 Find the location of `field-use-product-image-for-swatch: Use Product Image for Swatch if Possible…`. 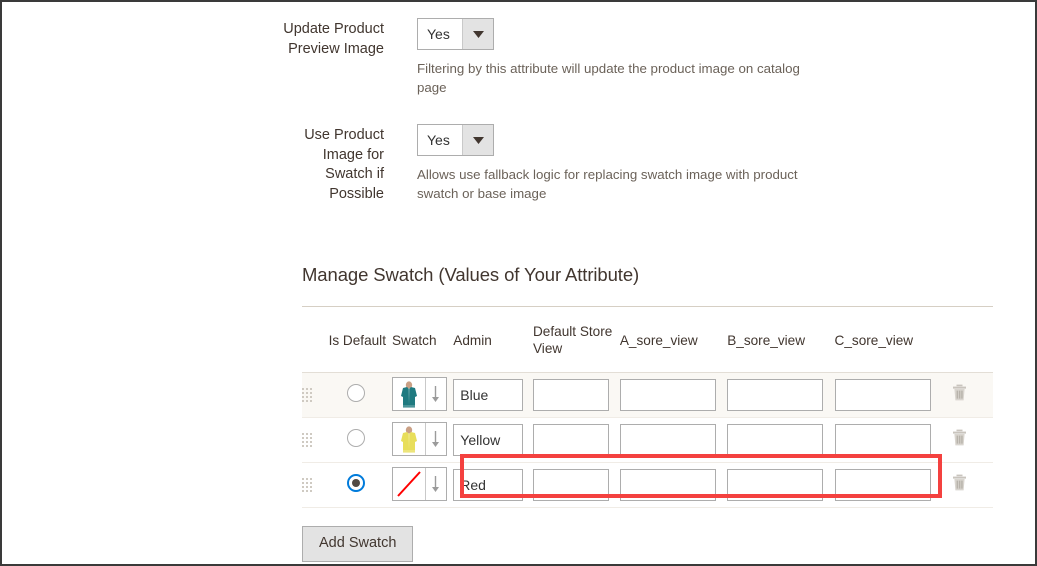

field-use-product-image-for-swatch: Use Product Image for Swatch if Possible… is located at coordinates (550, 164).